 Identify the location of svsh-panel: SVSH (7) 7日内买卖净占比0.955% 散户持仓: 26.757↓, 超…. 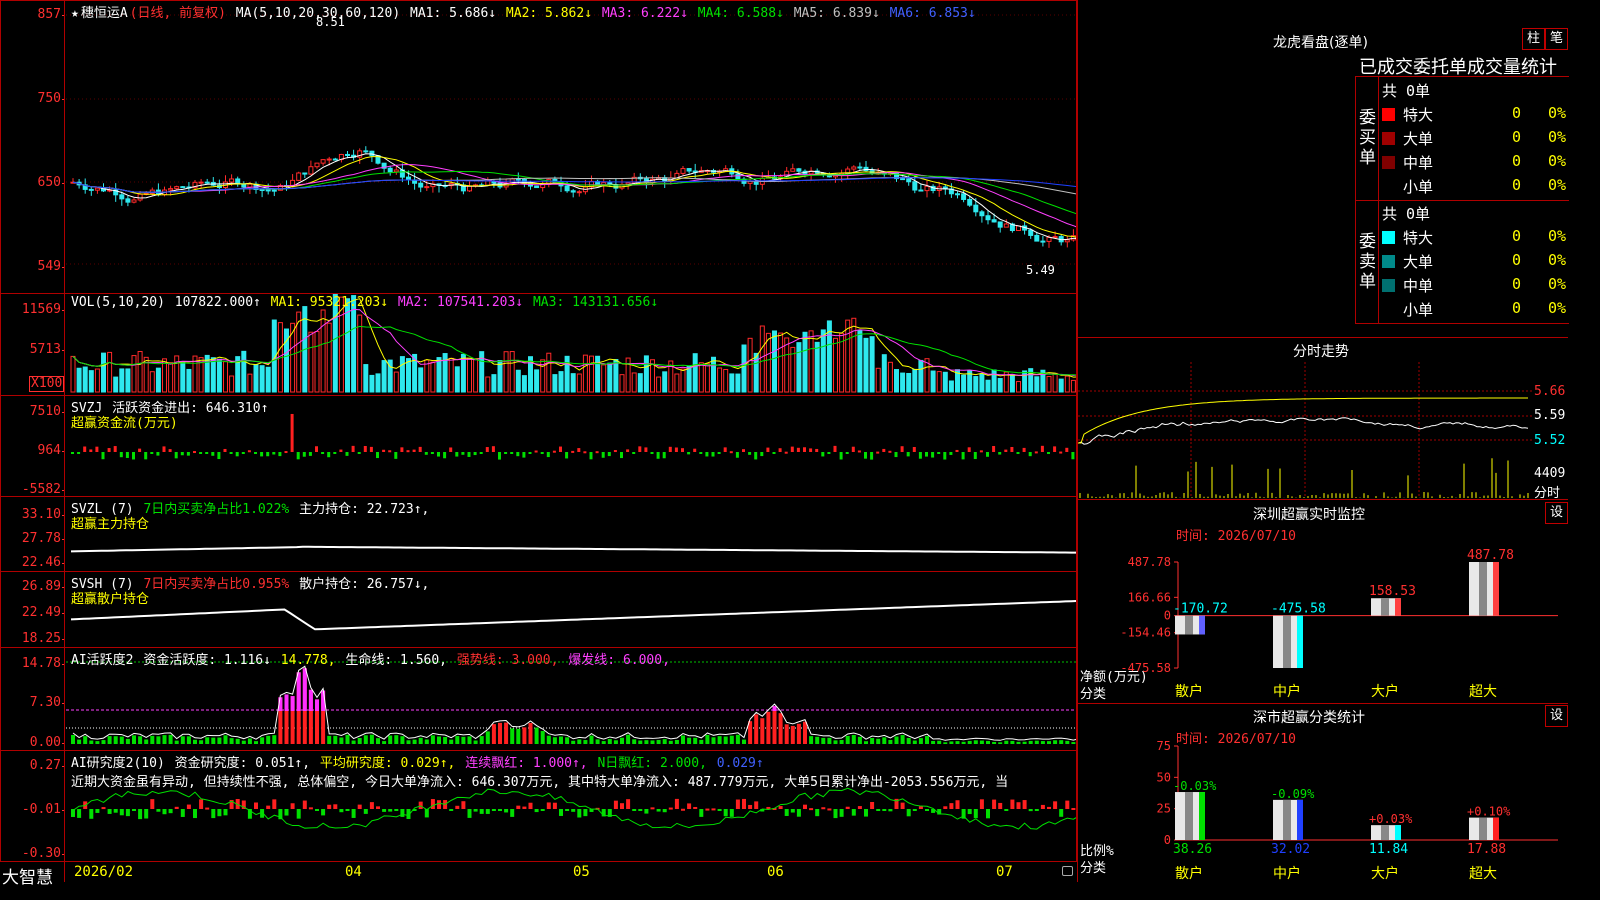
(538, 609).